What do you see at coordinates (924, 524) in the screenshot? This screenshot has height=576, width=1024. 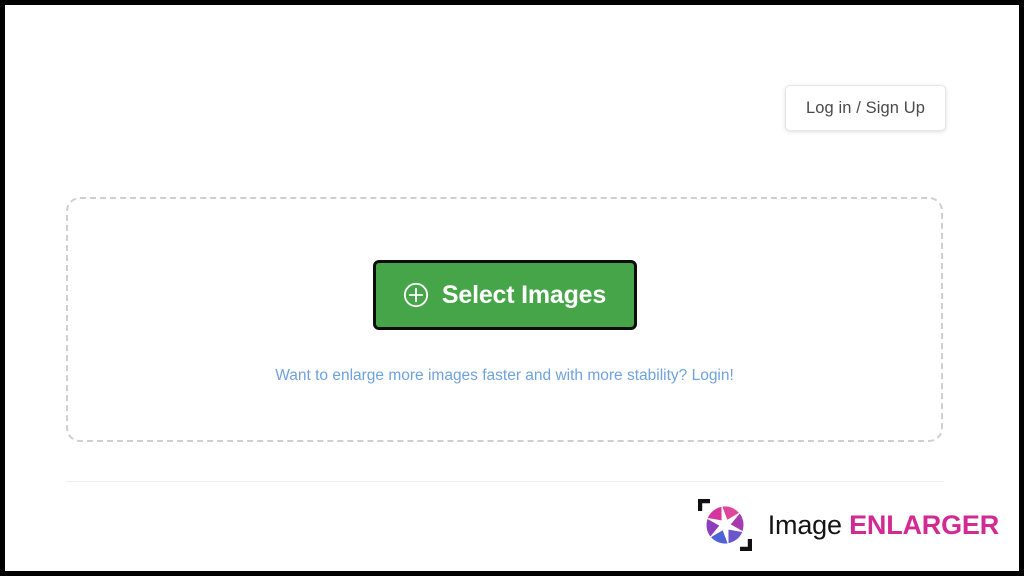 I see `brand-word-enlarger: ENLARGER` at bounding box center [924, 524].